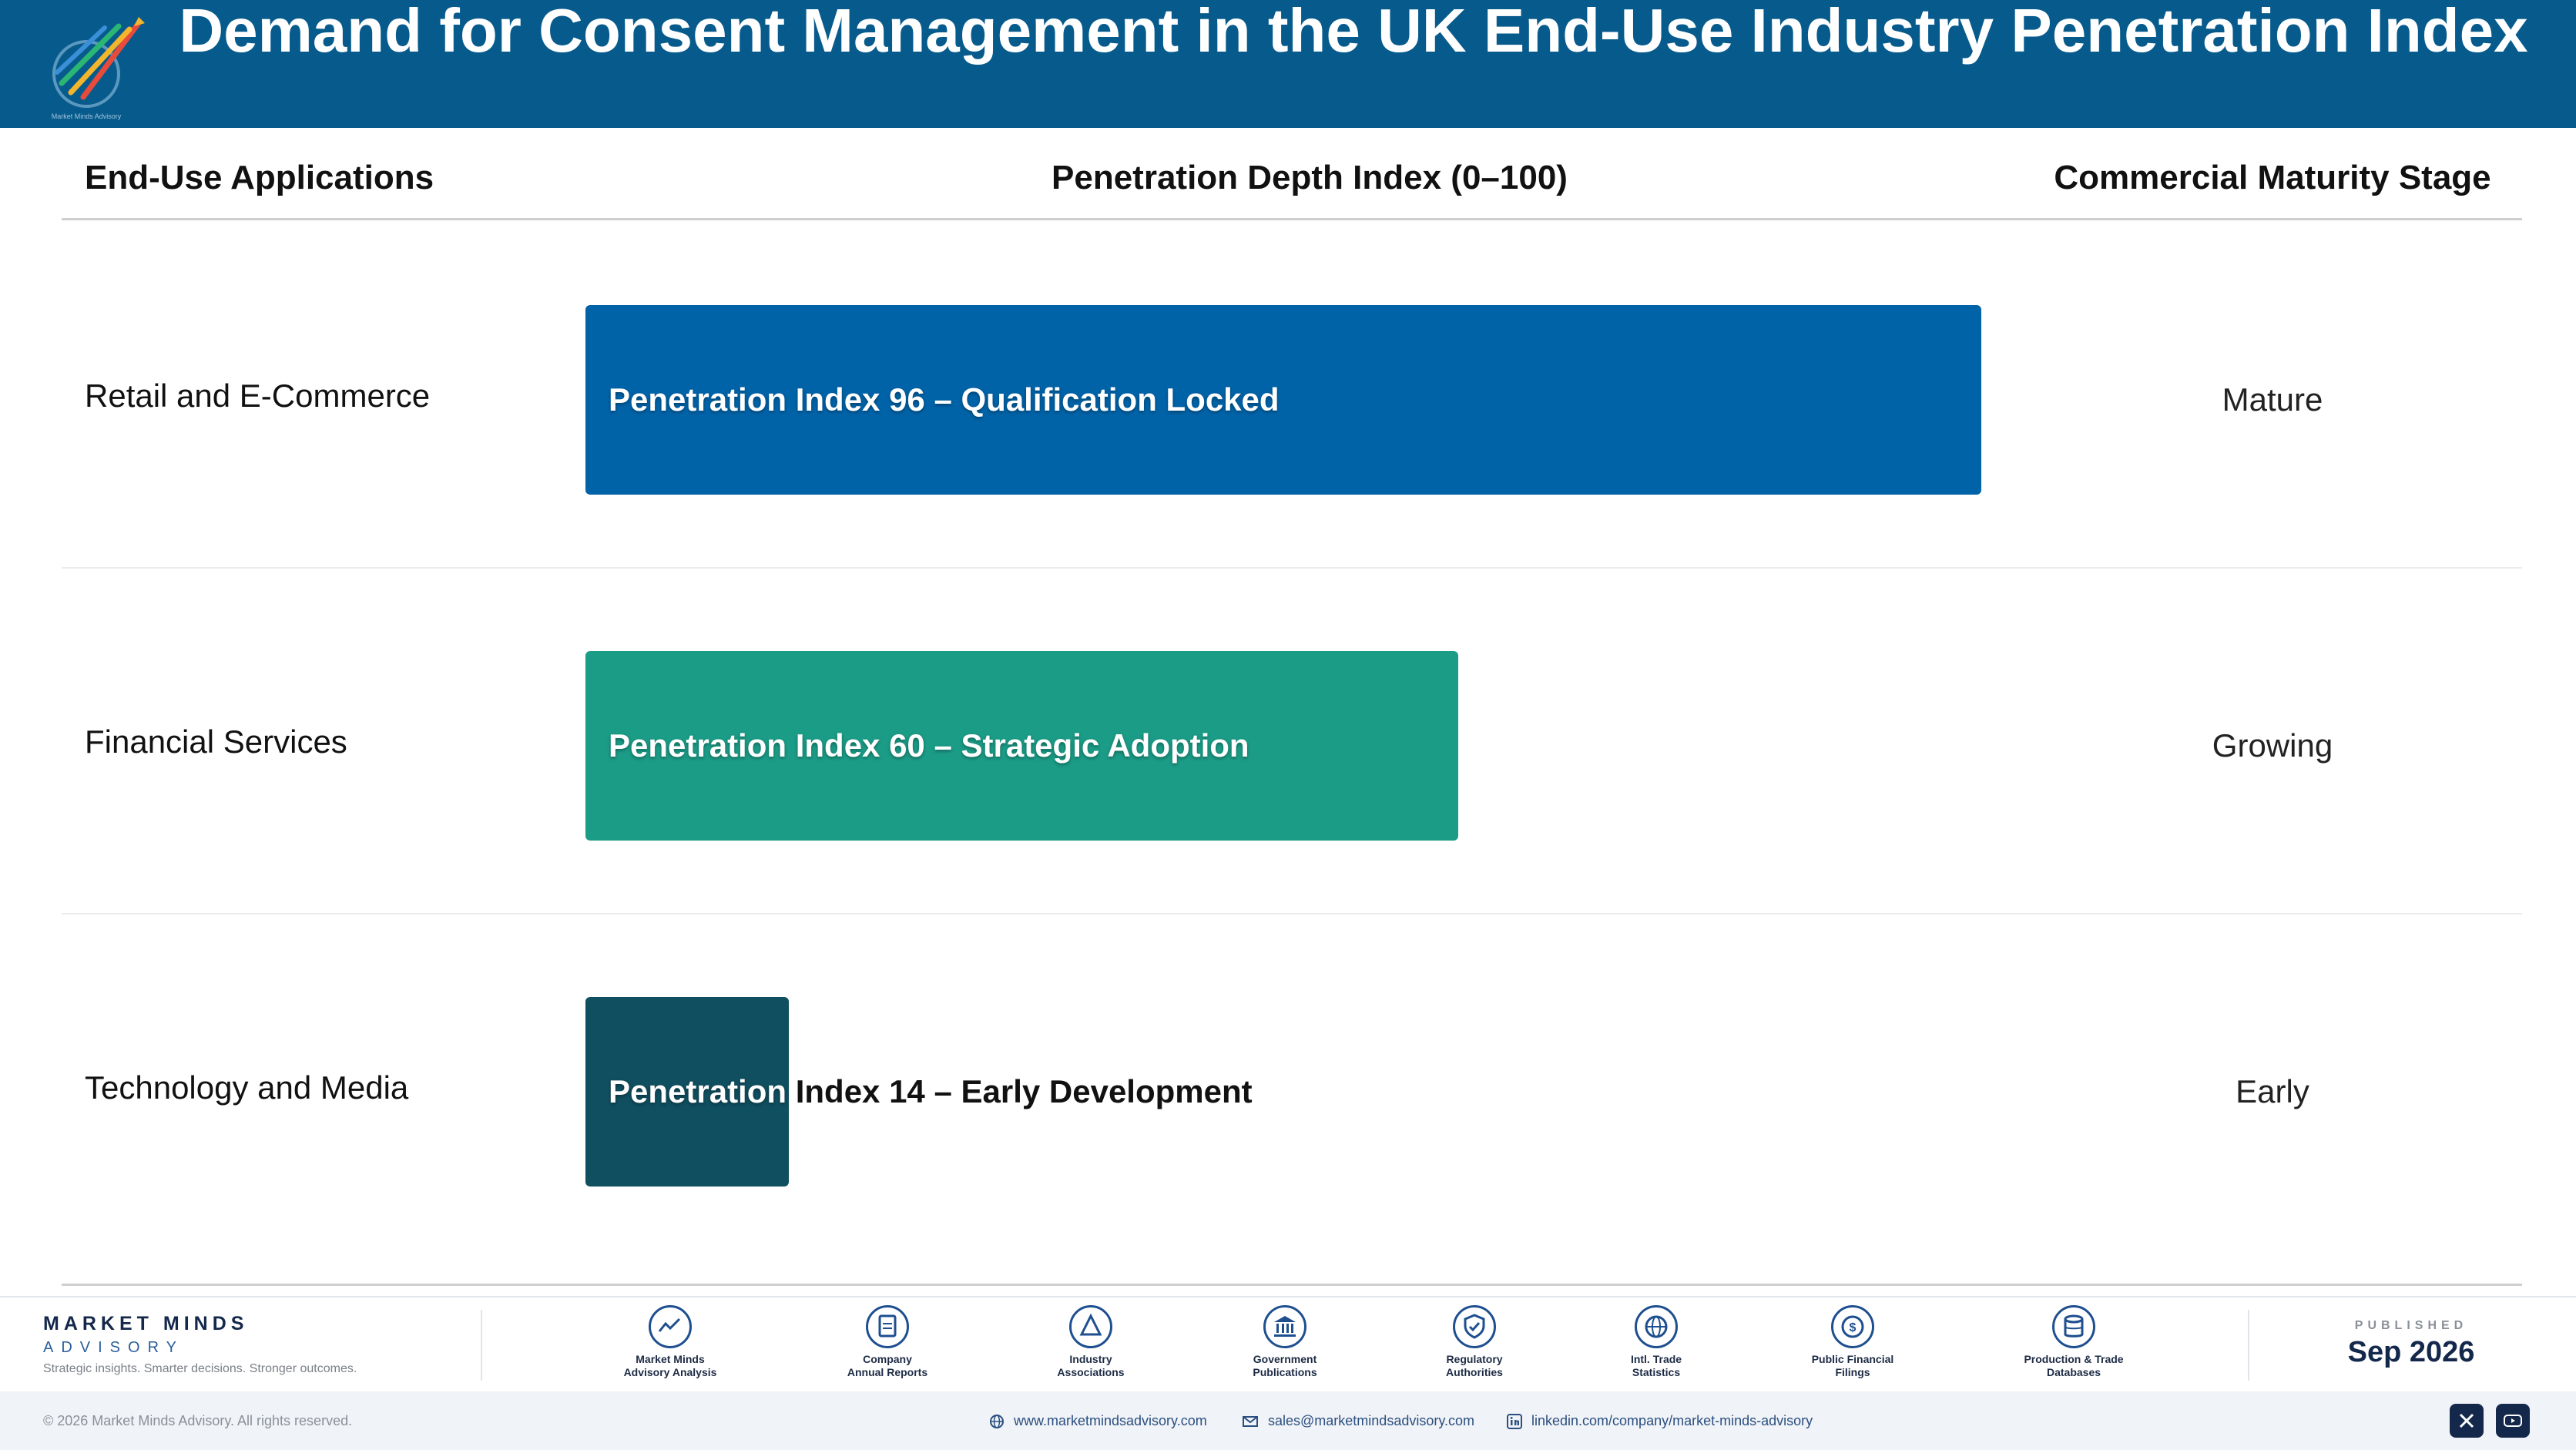 This screenshot has height=1450, width=2576. I want to click on x-logo-icon, so click(2466, 1420).